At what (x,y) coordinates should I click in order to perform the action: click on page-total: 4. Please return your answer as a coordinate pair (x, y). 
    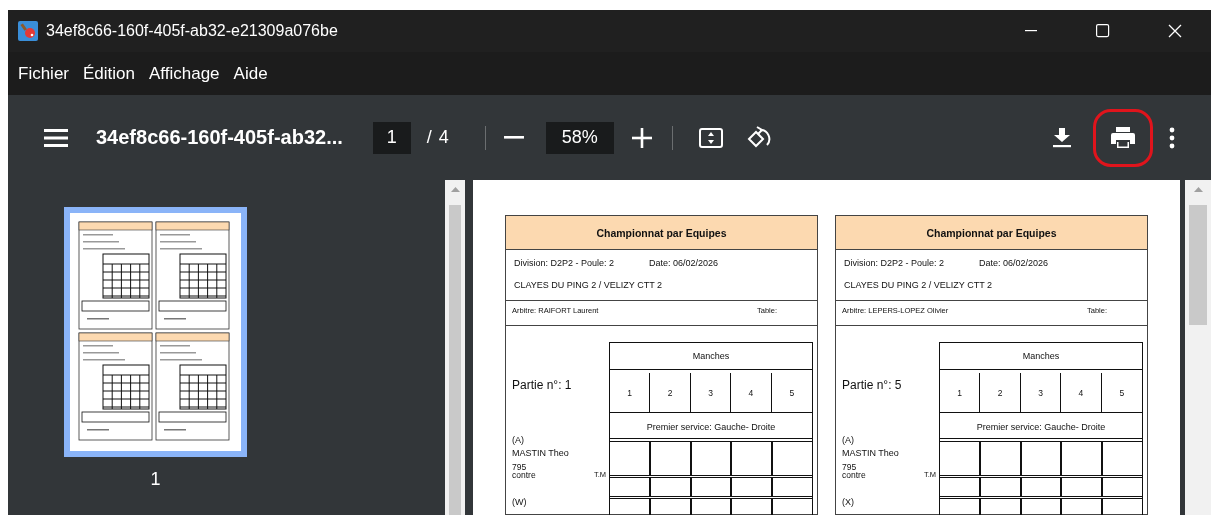
    Looking at the image, I should click on (443, 137).